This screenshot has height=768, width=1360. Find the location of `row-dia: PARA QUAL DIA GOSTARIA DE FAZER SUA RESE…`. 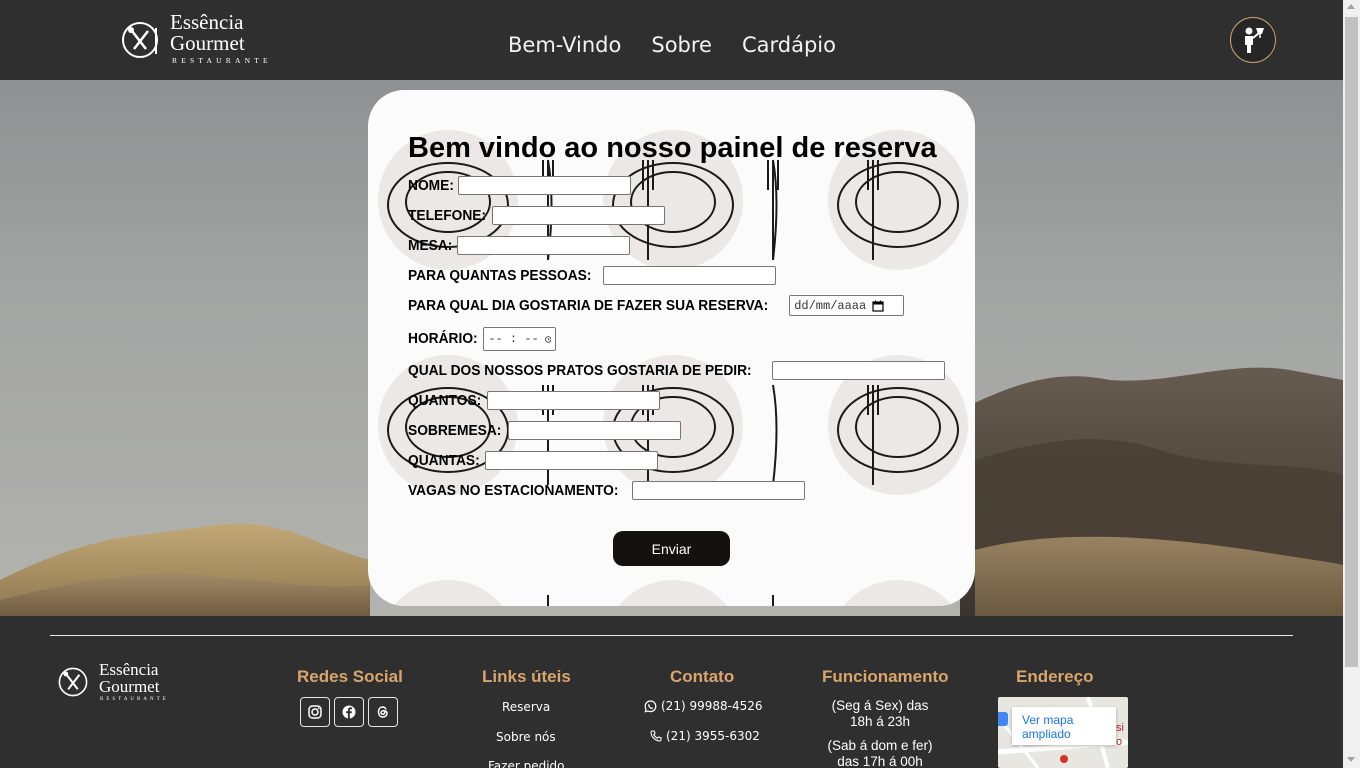

row-dia: PARA QUAL DIA GOSTARIA DE FAZER SUA RESE… is located at coordinates (656, 305).